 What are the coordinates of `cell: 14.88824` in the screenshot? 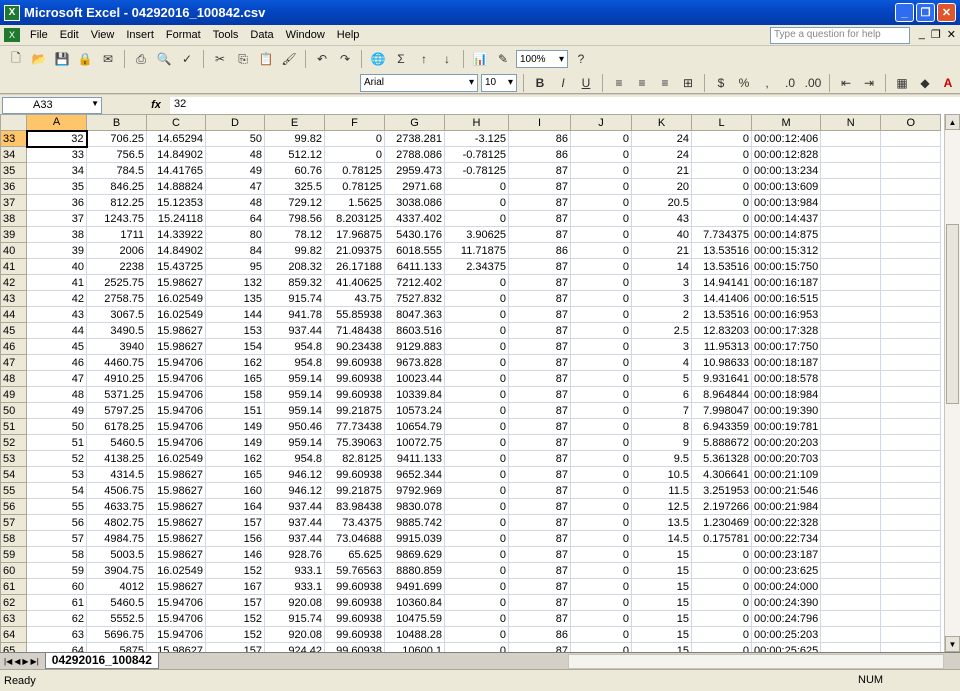 It's located at (176, 186).